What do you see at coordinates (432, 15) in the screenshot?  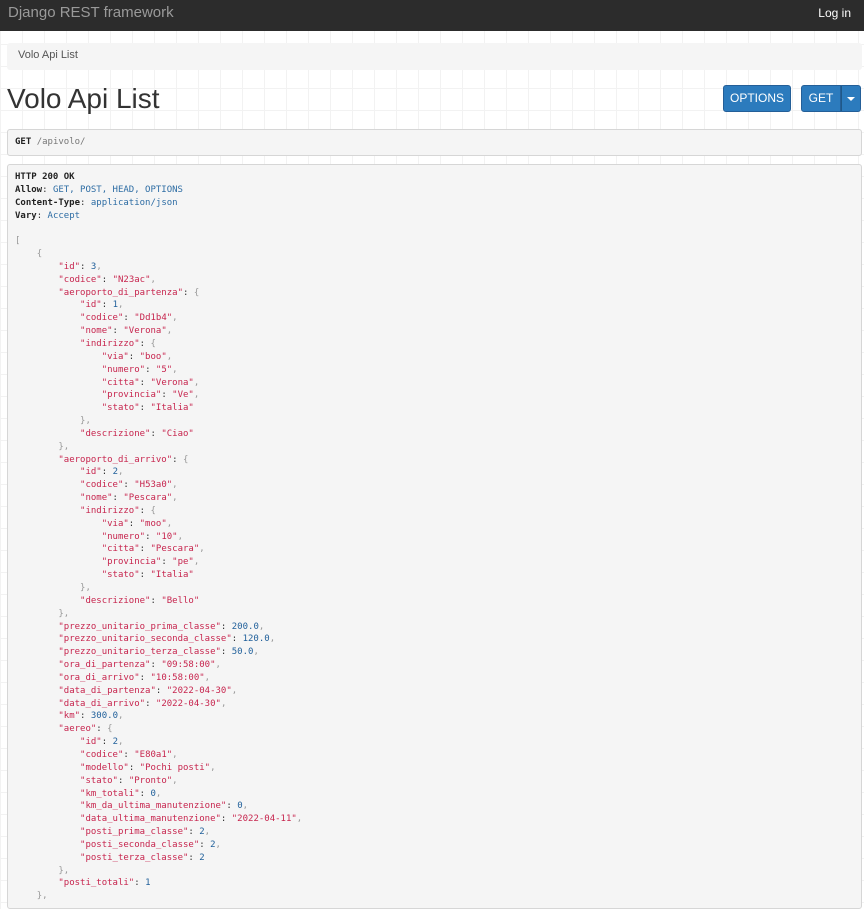 I see `navbar: Django REST framework Log in` at bounding box center [432, 15].